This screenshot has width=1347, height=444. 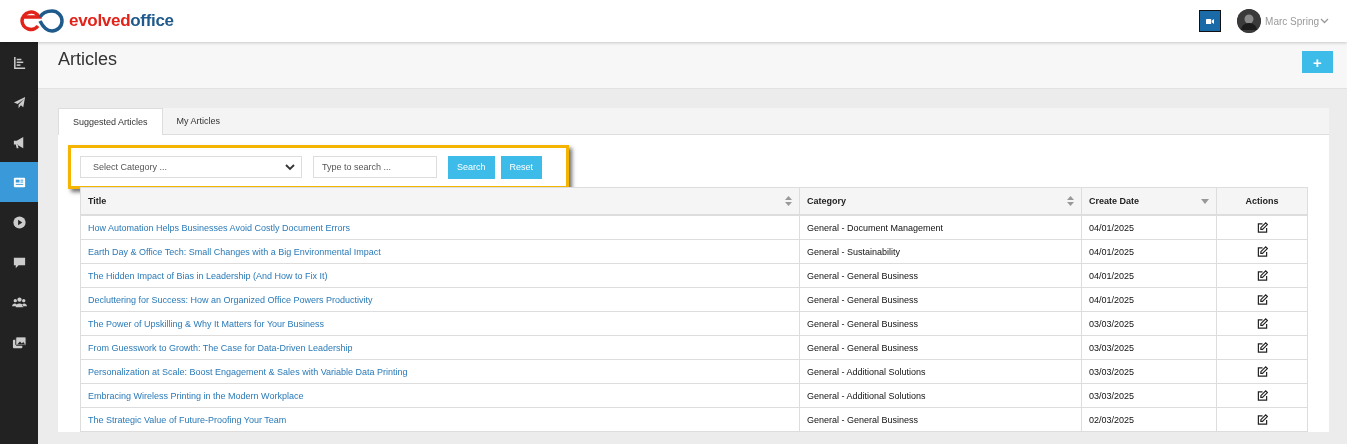 What do you see at coordinates (220, 347) in the screenshot?
I see `article-link: From Guesswork to Growth: The Case for Data-Driven Leadership` at bounding box center [220, 347].